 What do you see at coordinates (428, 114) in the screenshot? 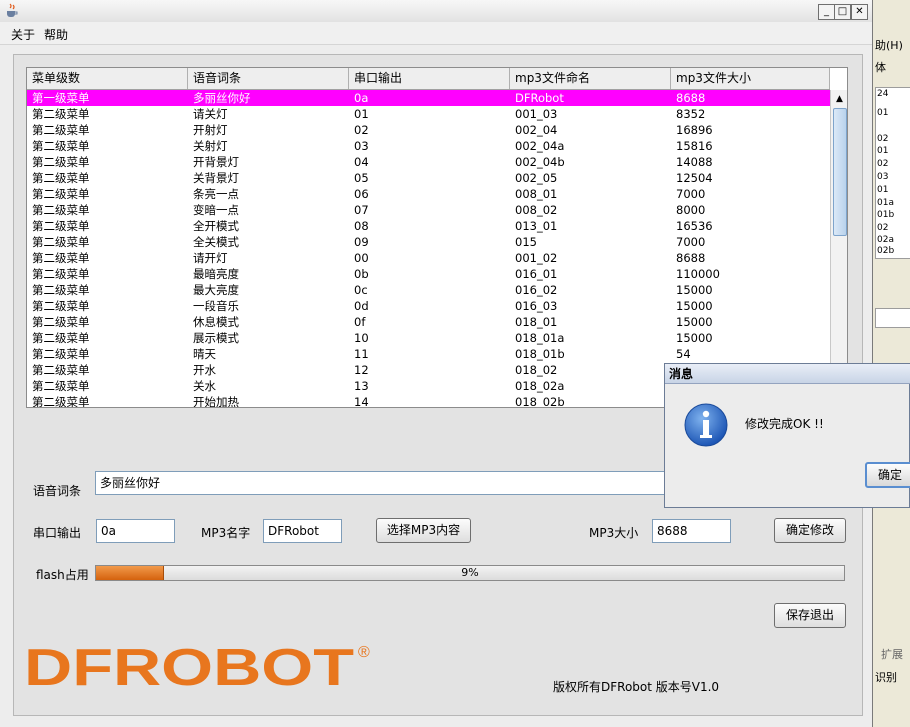
I see `table-row: 第二级菜单 请关灯 01 001_03 8352` at bounding box center [428, 114].